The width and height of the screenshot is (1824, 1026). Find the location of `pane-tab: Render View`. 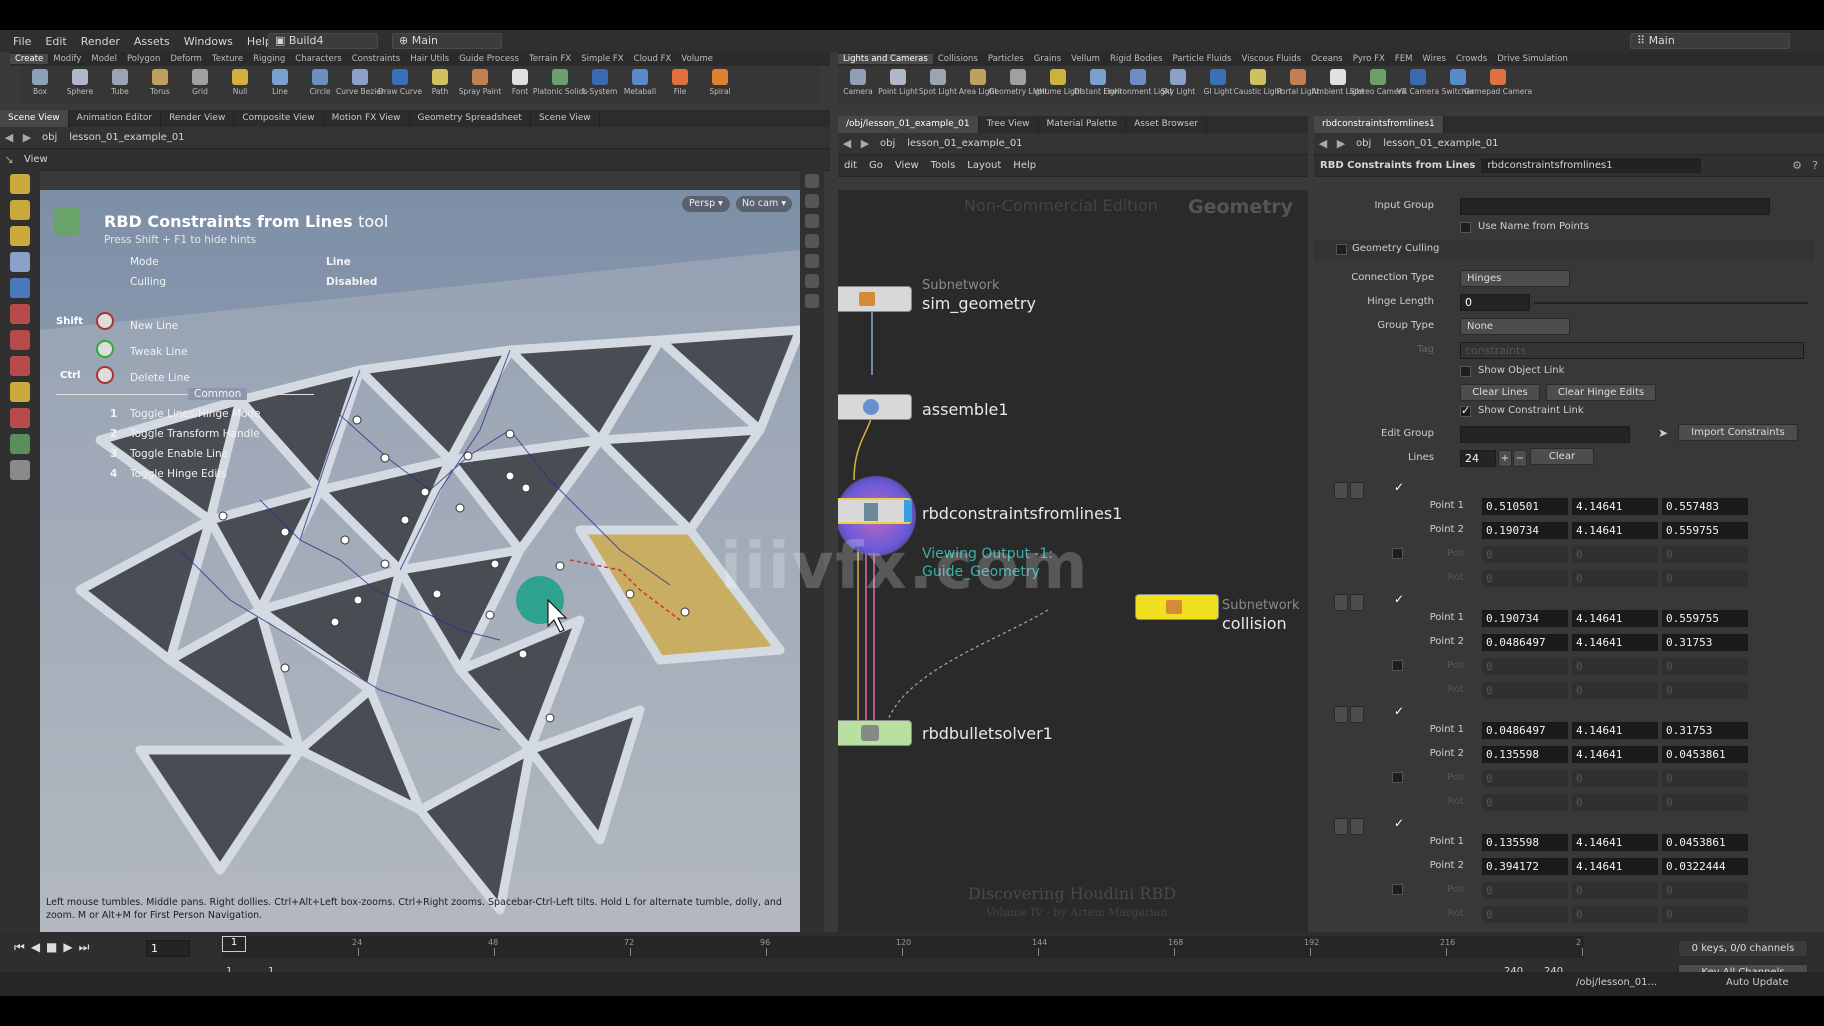

pane-tab: Render View is located at coordinates (198, 118).